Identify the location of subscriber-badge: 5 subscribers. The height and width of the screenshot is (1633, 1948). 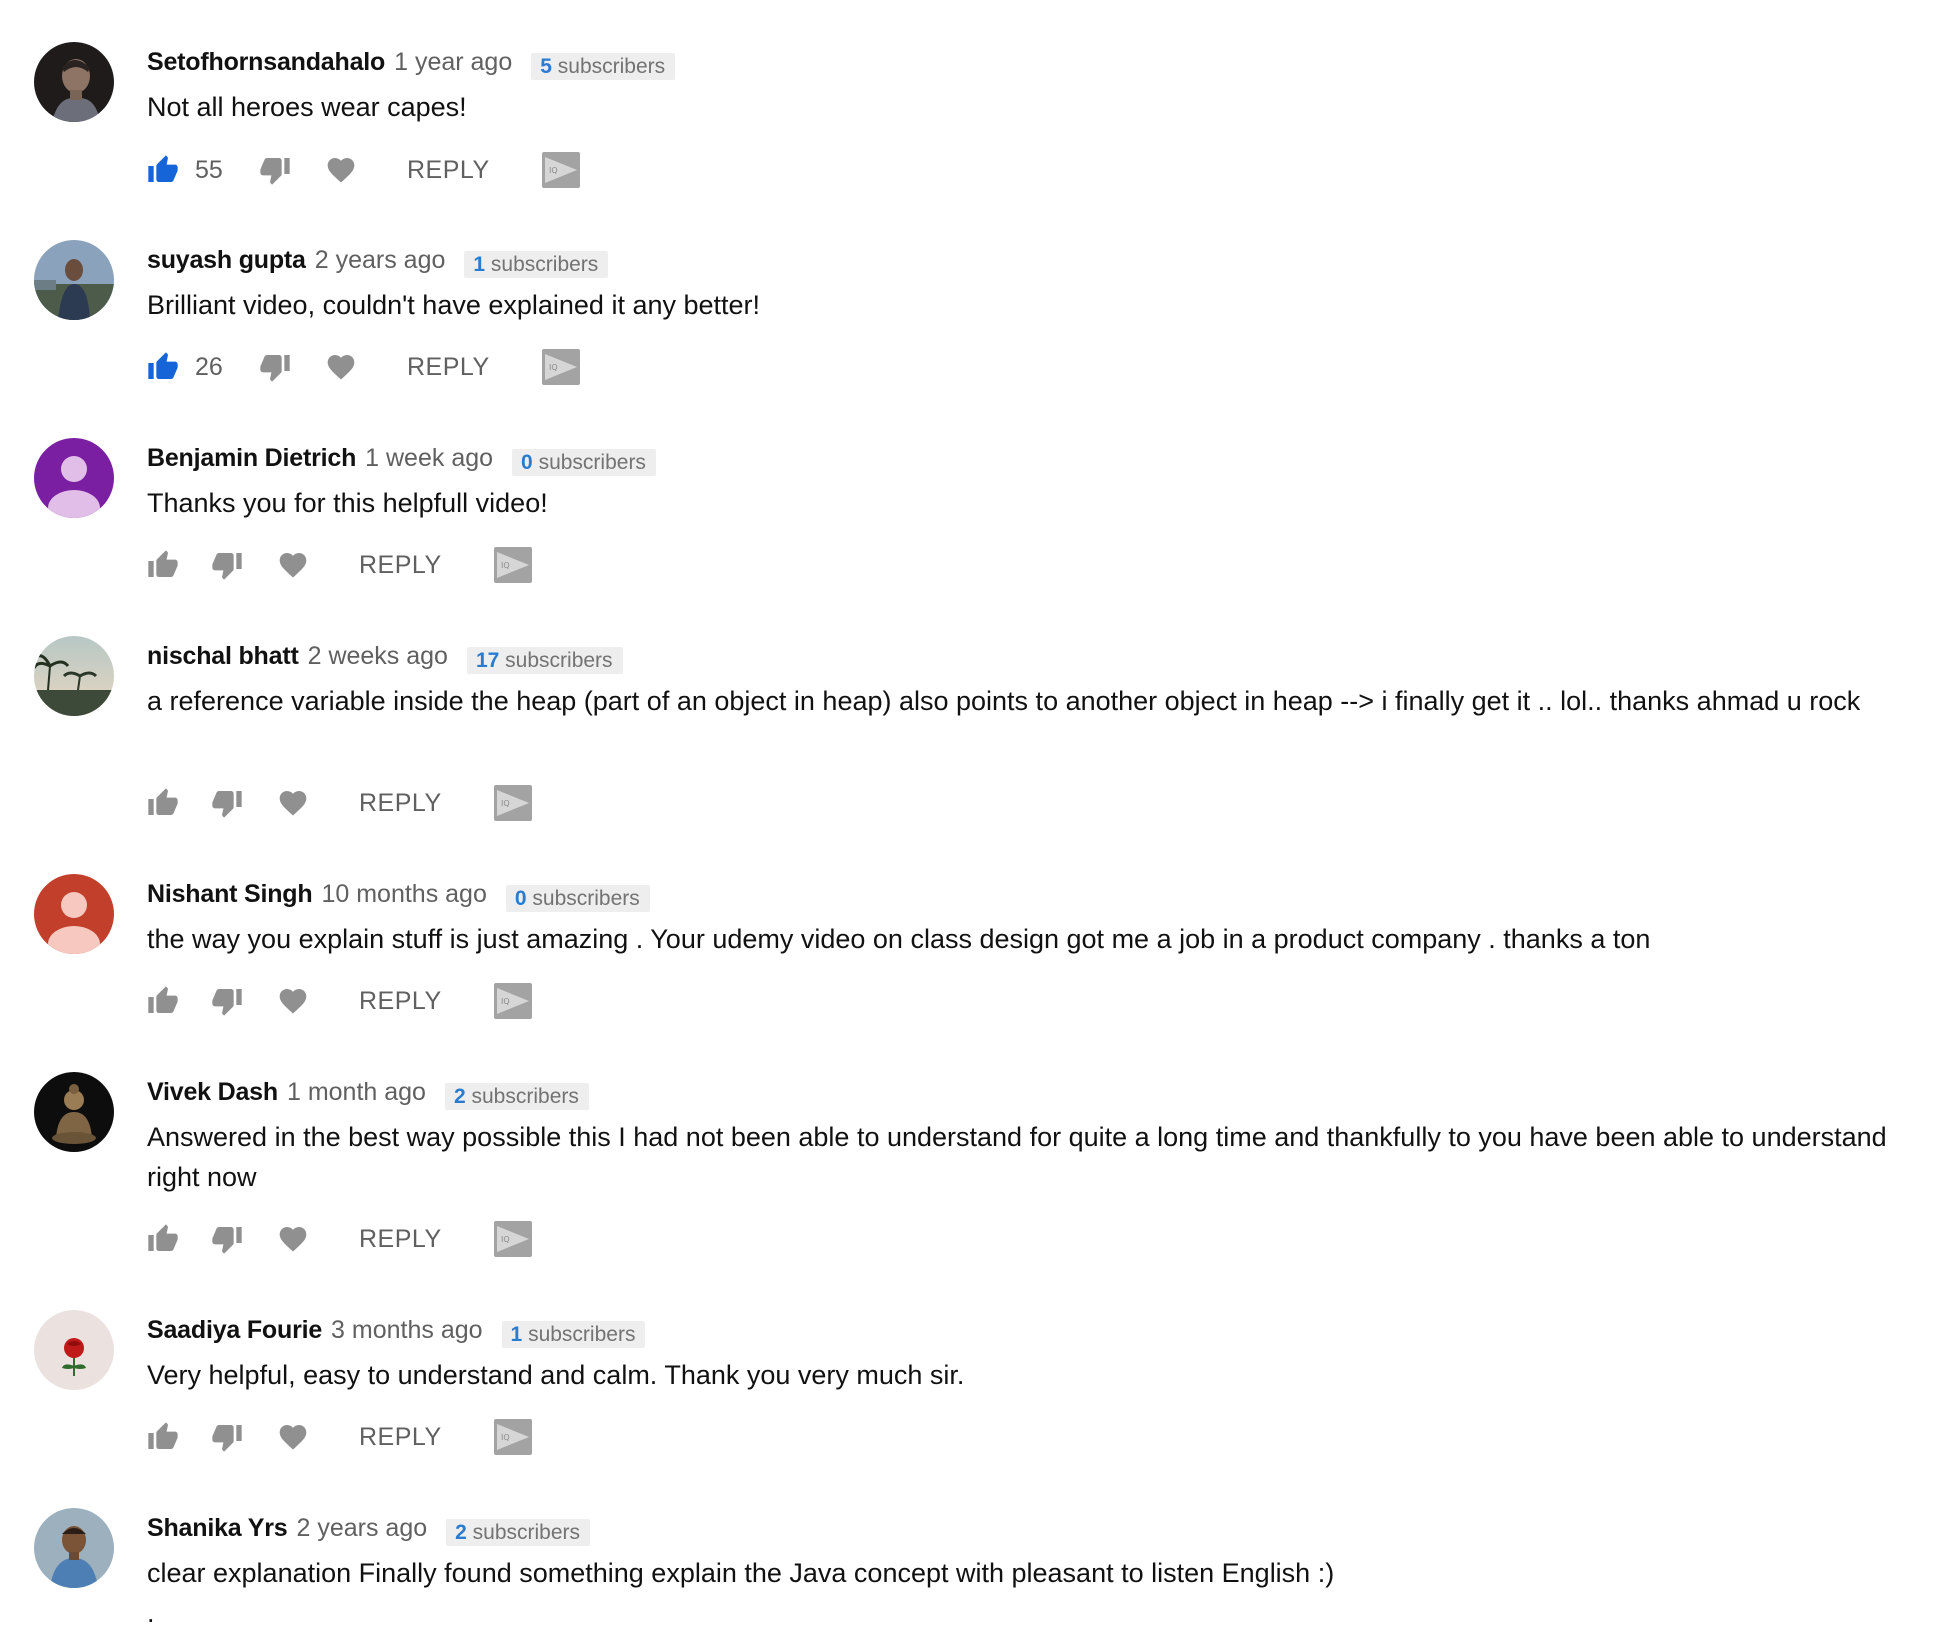
(603, 66).